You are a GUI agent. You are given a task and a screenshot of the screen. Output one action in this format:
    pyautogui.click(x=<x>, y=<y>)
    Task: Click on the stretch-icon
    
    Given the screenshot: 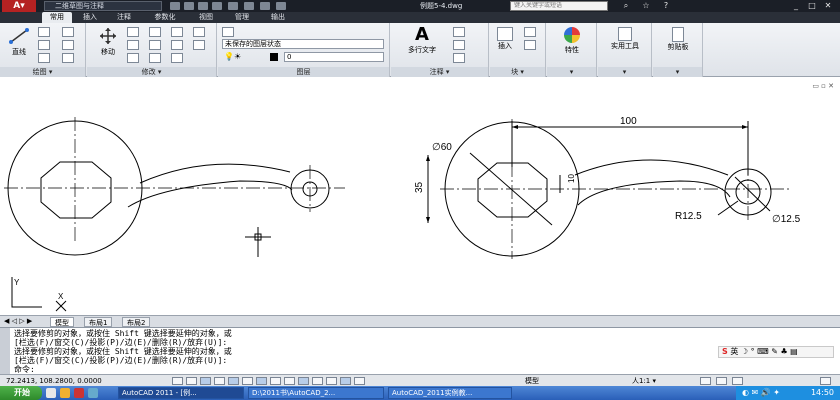 What is the action you would take?
    pyautogui.click(x=133, y=58)
    